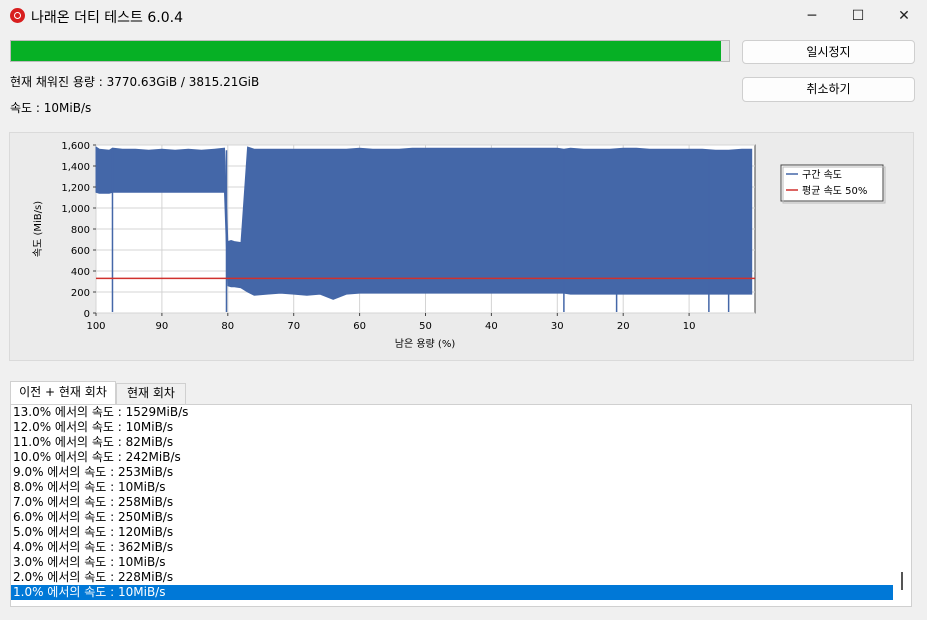  I want to click on y-tick-label: 1,000, so click(75, 209).